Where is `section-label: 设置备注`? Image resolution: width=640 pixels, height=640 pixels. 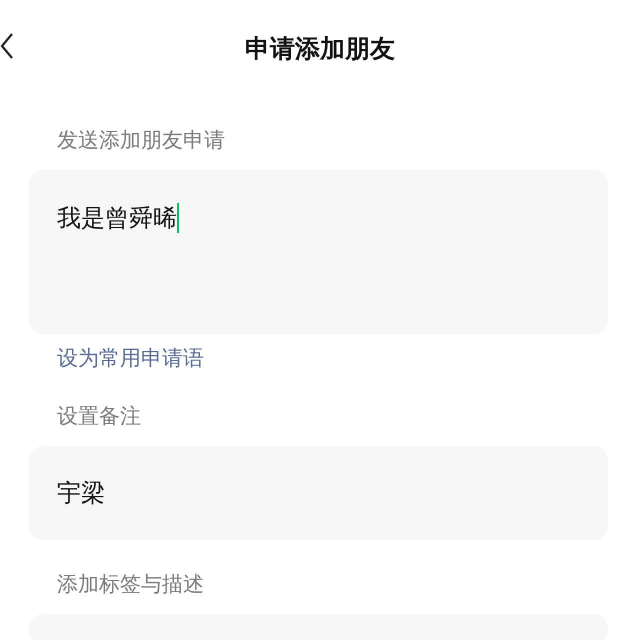 section-label: 设置备注 is located at coordinates (99, 416).